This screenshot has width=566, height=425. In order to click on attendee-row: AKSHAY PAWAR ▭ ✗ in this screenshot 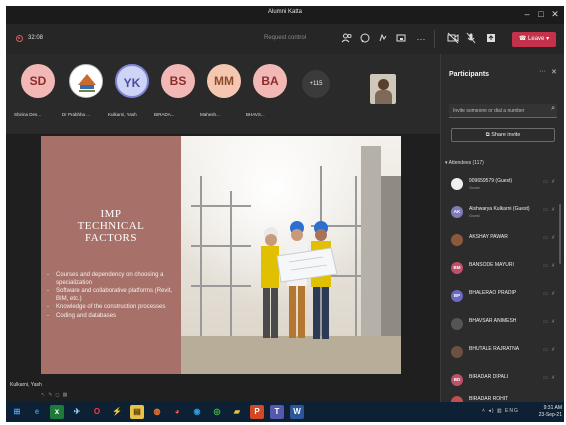, I will do `click(505, 242)`.